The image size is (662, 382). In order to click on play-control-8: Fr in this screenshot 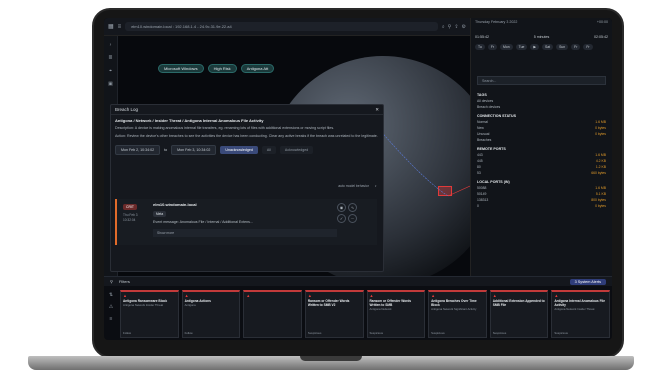, I will do `click(588, 47)`.